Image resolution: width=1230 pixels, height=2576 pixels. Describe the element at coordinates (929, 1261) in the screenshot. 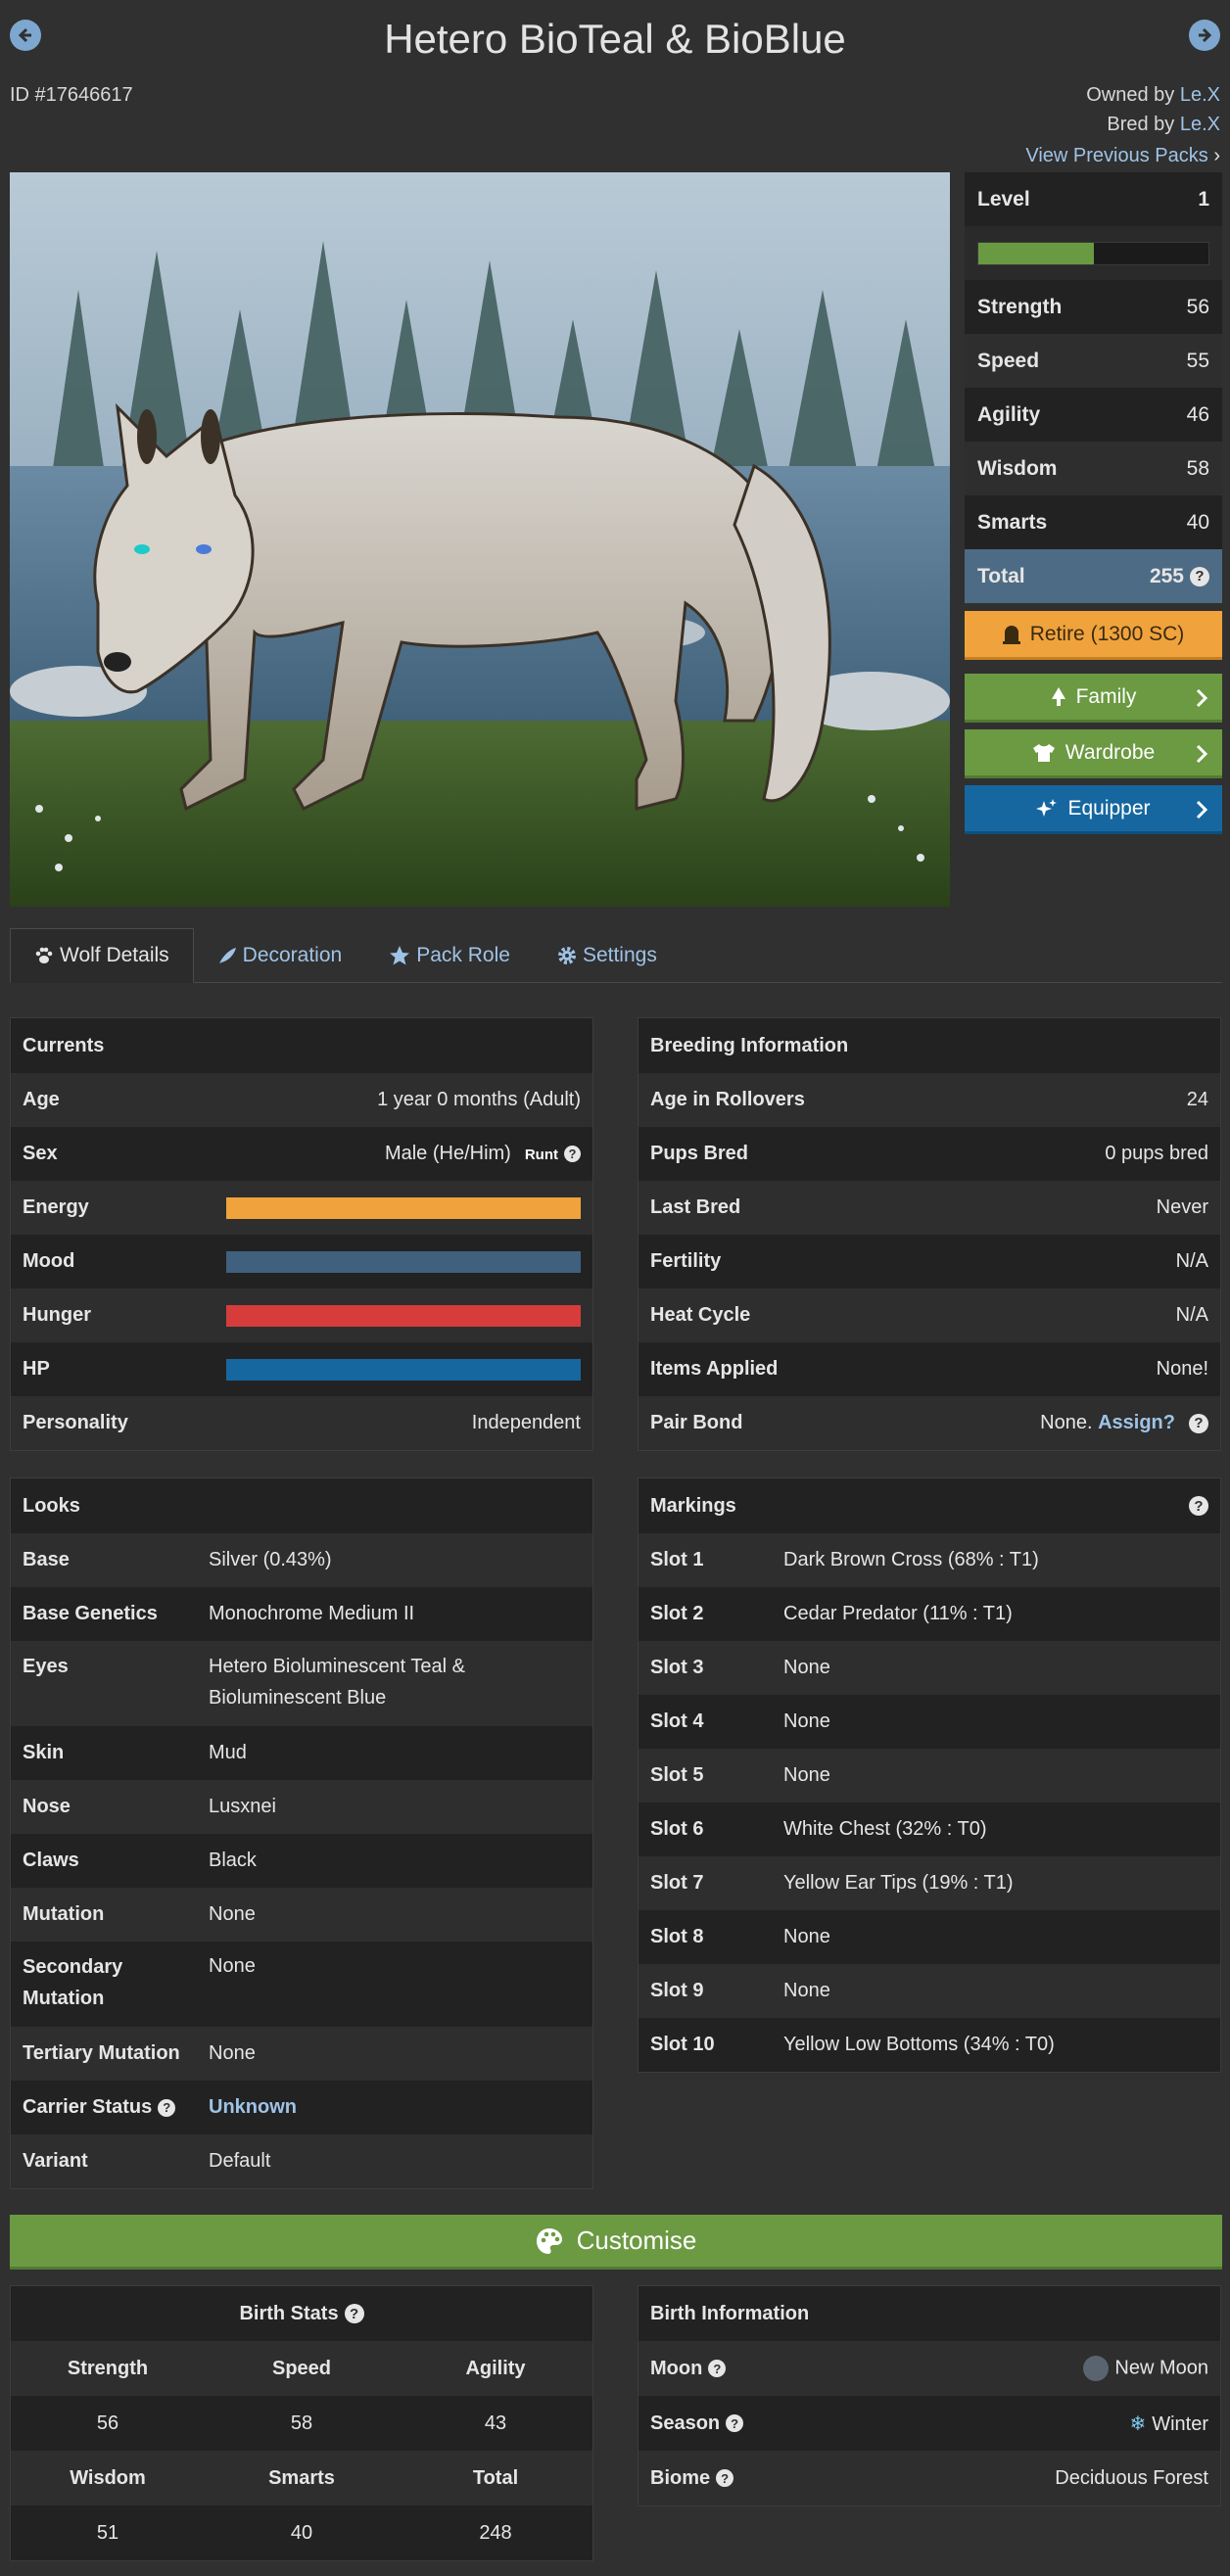

I see `breeding-row: Fertility N/A` at that location.